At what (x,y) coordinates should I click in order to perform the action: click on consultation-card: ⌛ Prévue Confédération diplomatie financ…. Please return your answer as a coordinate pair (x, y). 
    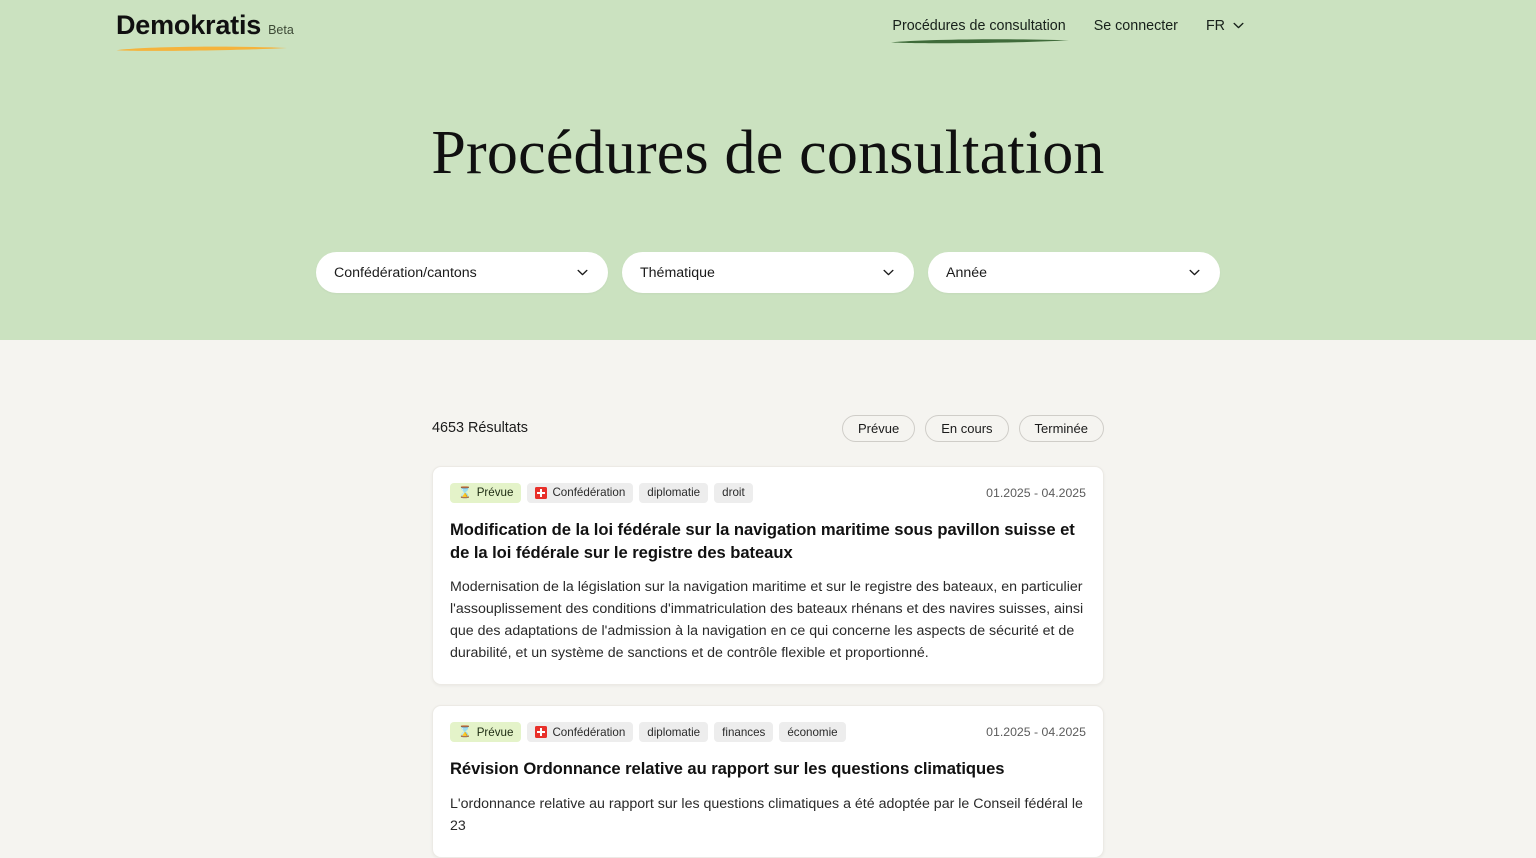
    Looking at the image, I should click on (768, 781).